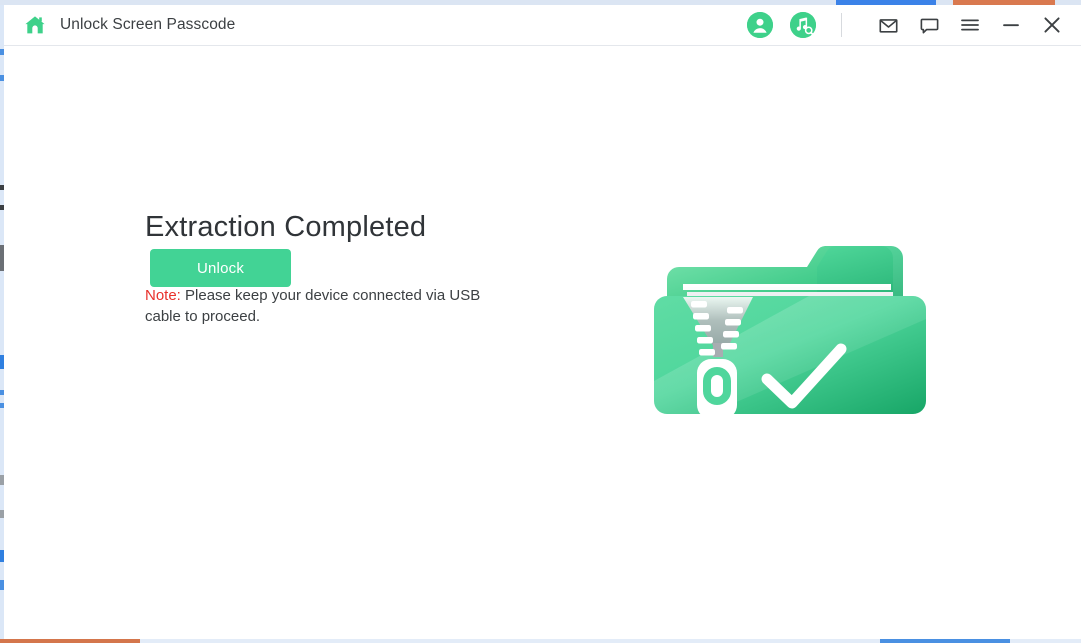 The width and height of the screenshot is (1081, 643). What do you see at coordinates (163, 295) in the screenshot?
I see `note-label: Note:` at bounding box center [163, 295].